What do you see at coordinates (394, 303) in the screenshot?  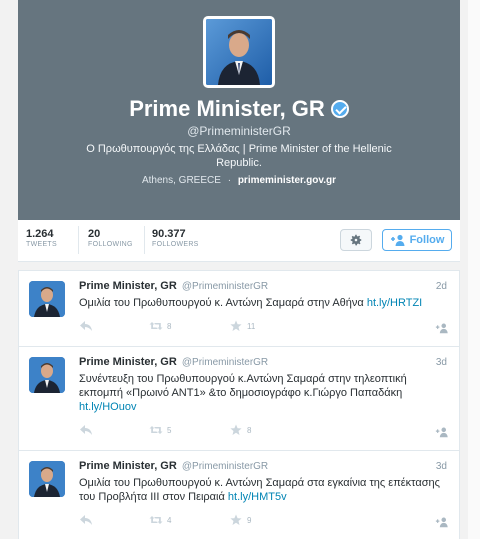 I see `tweet-link: ht.ly/HRTZI` at bounding box center [394, 303].